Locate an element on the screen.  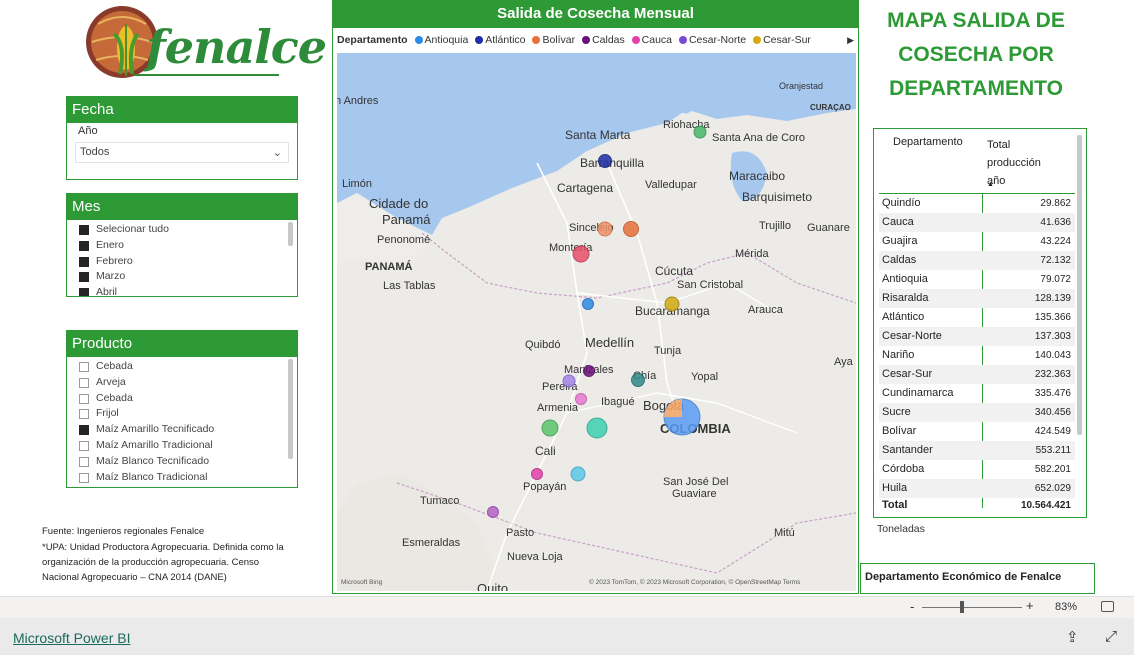
bubble-atlantico is located at coordinates (605, 161).